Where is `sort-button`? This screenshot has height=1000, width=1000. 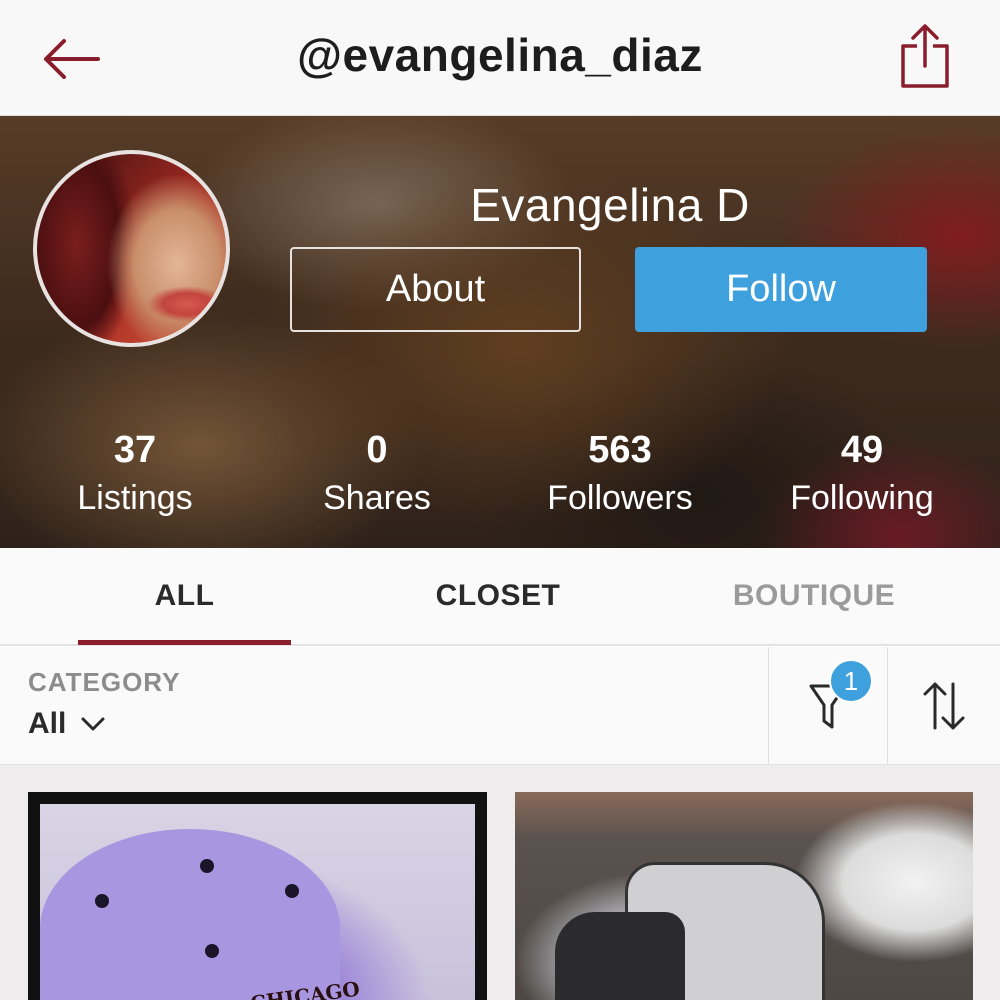 sort-button is located at coordinates (943, 705).